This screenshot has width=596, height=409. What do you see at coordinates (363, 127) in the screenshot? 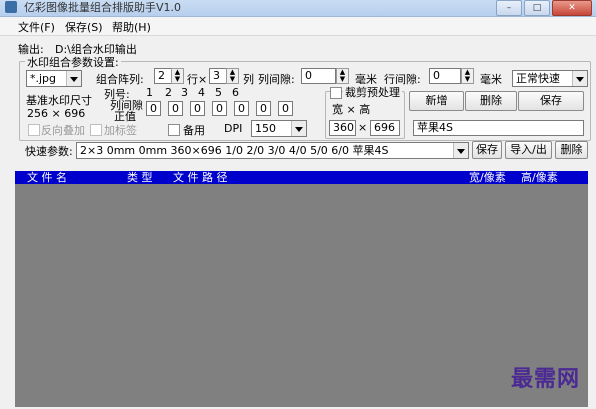
I see `crop-times: ×` at bounding box center [363, 127].